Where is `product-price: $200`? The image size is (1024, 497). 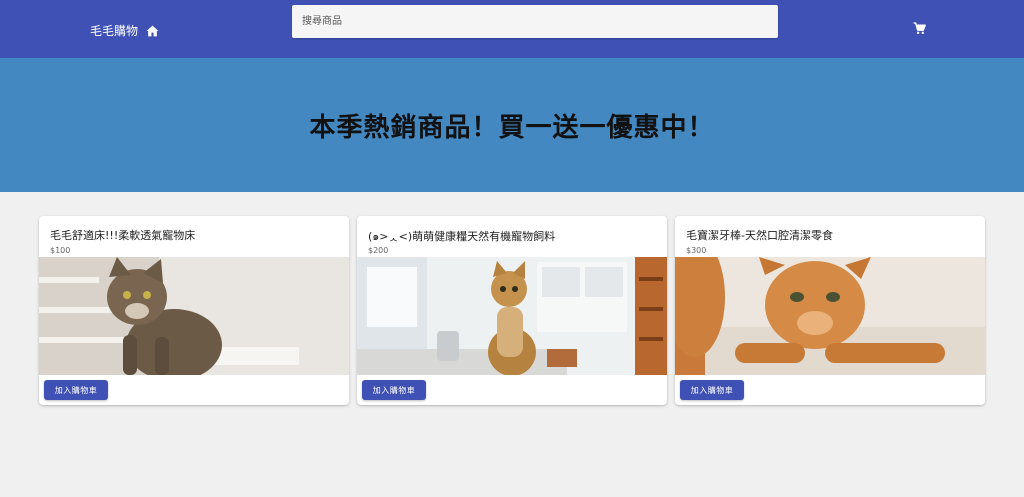 product-price: $200 is located at coordinates (378, 250).